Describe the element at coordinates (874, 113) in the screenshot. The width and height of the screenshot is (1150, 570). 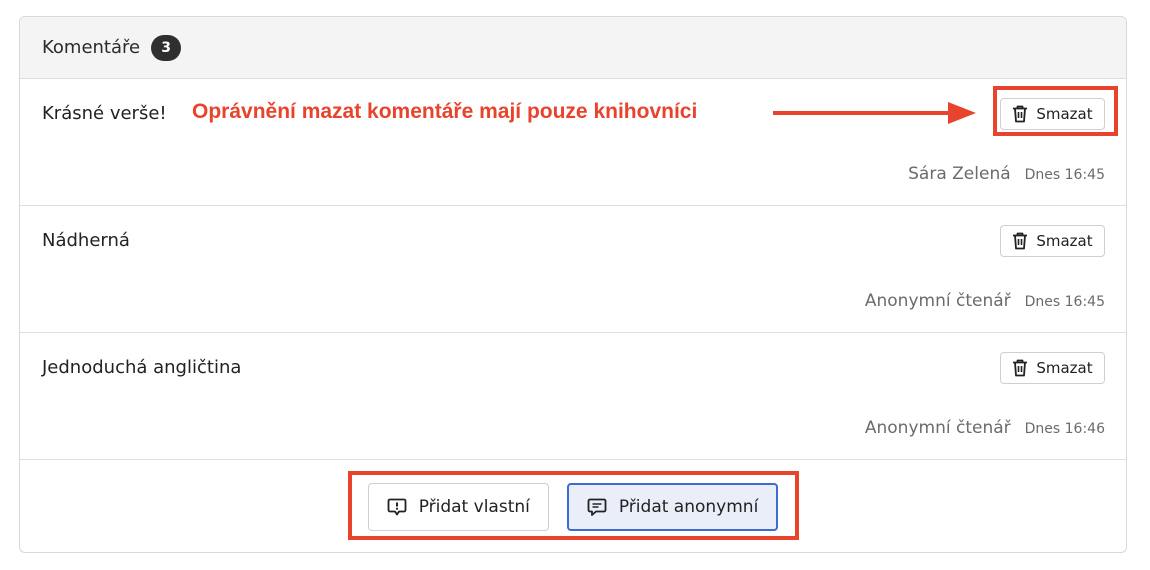
I see `annotation-arrow-icon` at that location.